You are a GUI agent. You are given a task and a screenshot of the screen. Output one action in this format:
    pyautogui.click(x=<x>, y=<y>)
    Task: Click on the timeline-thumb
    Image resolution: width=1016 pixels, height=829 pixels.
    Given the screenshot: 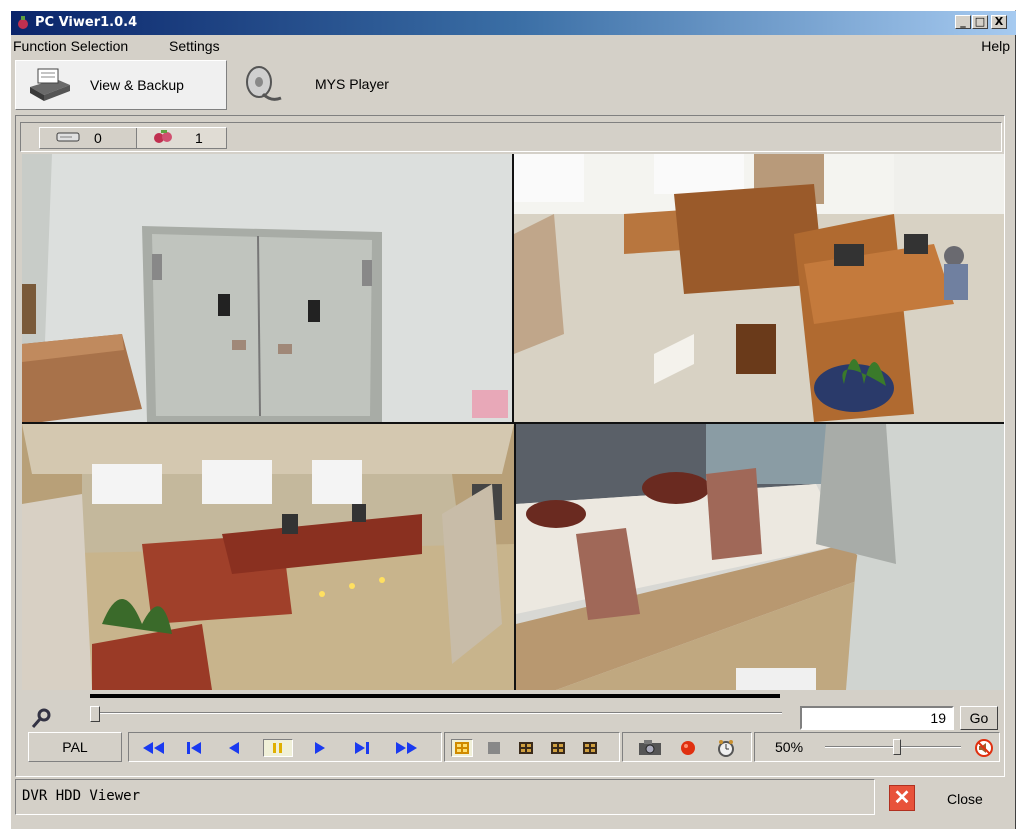 What is the action you would take?
    pyautogui.click(x=95, y=714)
    